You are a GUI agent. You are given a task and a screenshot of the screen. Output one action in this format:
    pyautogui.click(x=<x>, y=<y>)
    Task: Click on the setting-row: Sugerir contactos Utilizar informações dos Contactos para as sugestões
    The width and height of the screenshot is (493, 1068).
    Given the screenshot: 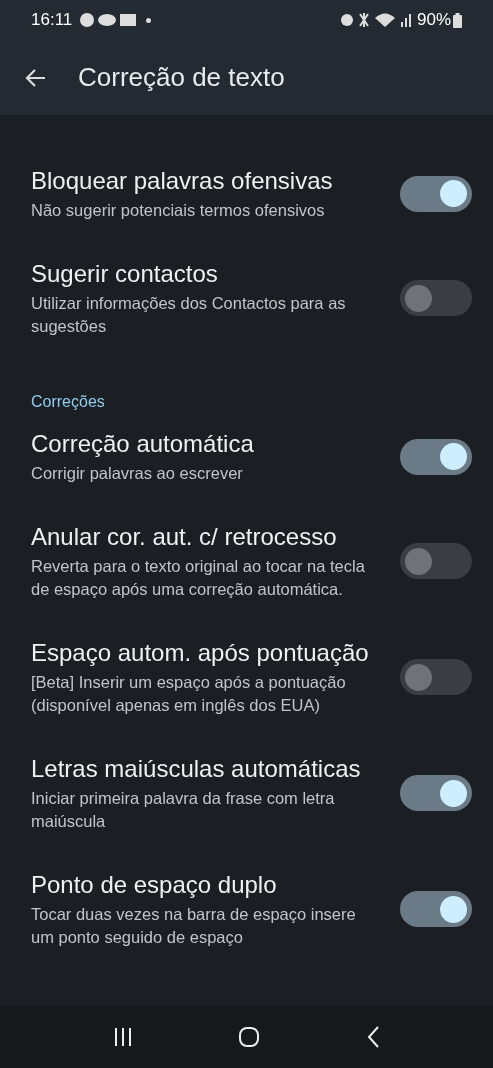 What is the action you would take?
    pyautogui.click(x=246, y=310)
    